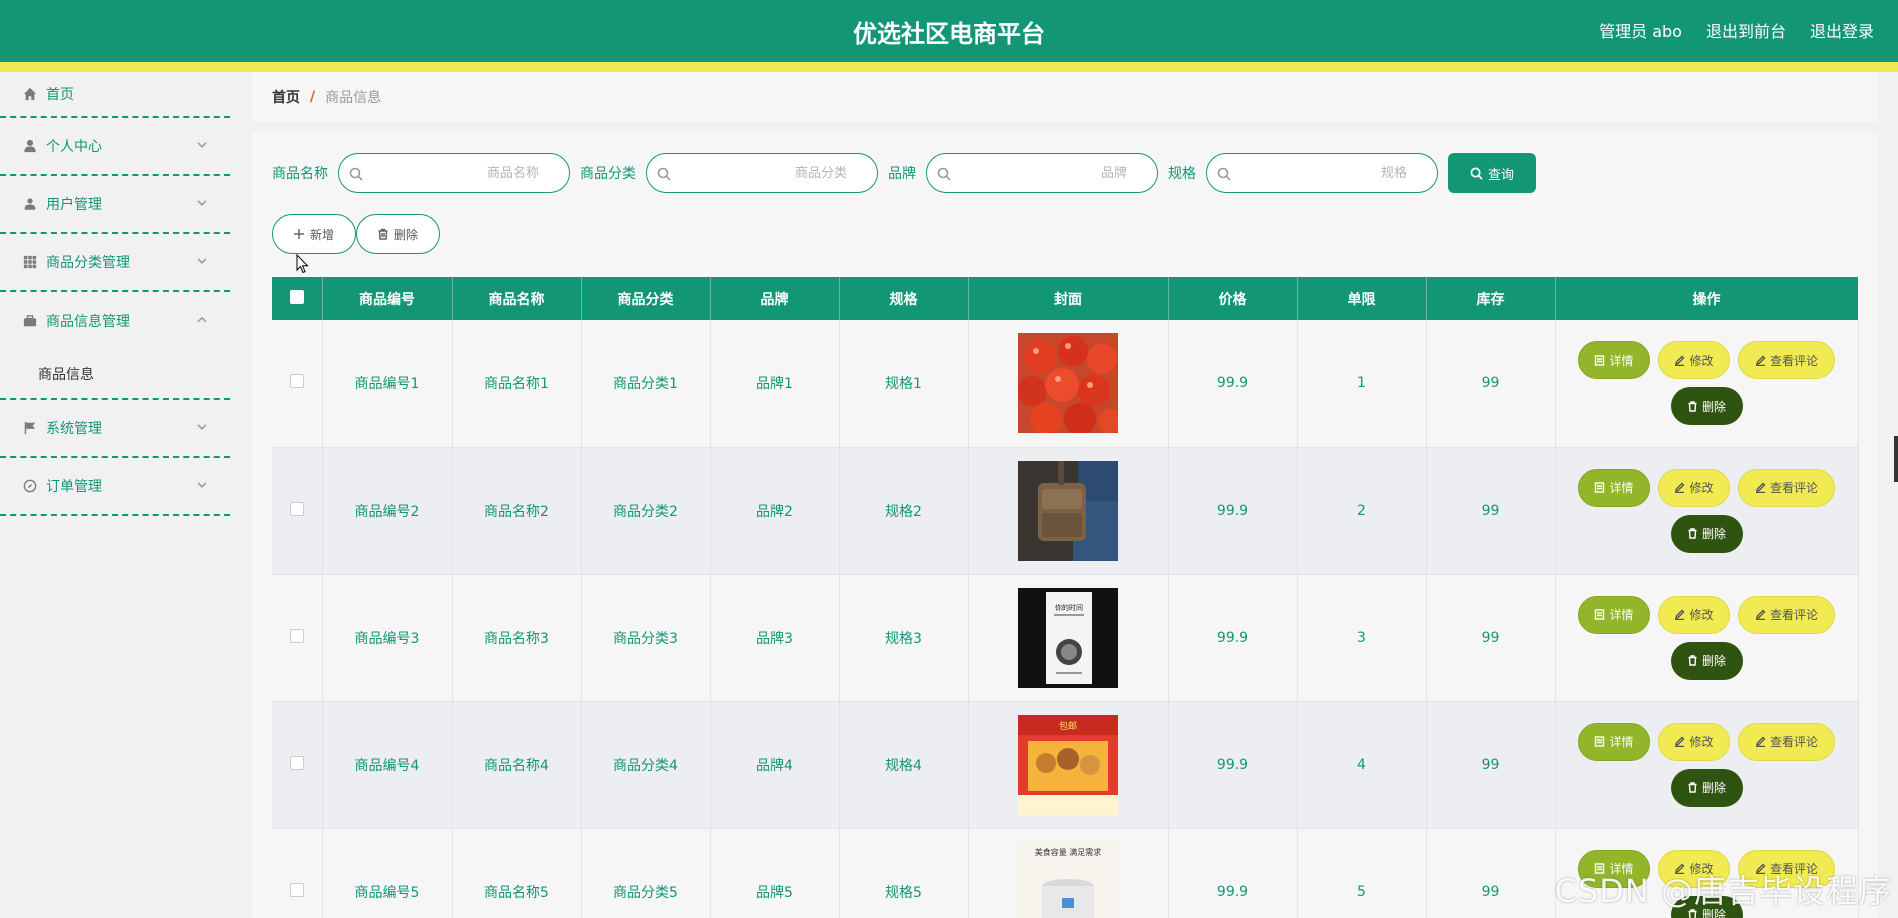 This screenshot has width=1898, height=918. What do you see at coordinates (1723, 891) in the screenshot?
I see `watermark: CSDN @唐吉毕设程序` at bounding box center [1723, 891].